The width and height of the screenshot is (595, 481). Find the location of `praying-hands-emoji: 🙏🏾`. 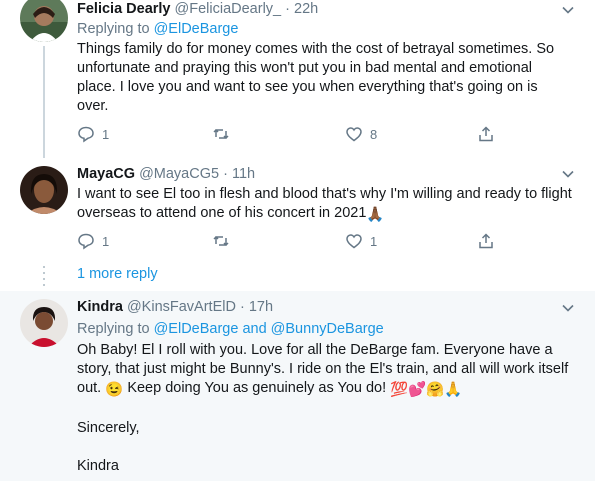

praying-hands-emoji: 🙏🏾 is located at coordinates (375, 215).